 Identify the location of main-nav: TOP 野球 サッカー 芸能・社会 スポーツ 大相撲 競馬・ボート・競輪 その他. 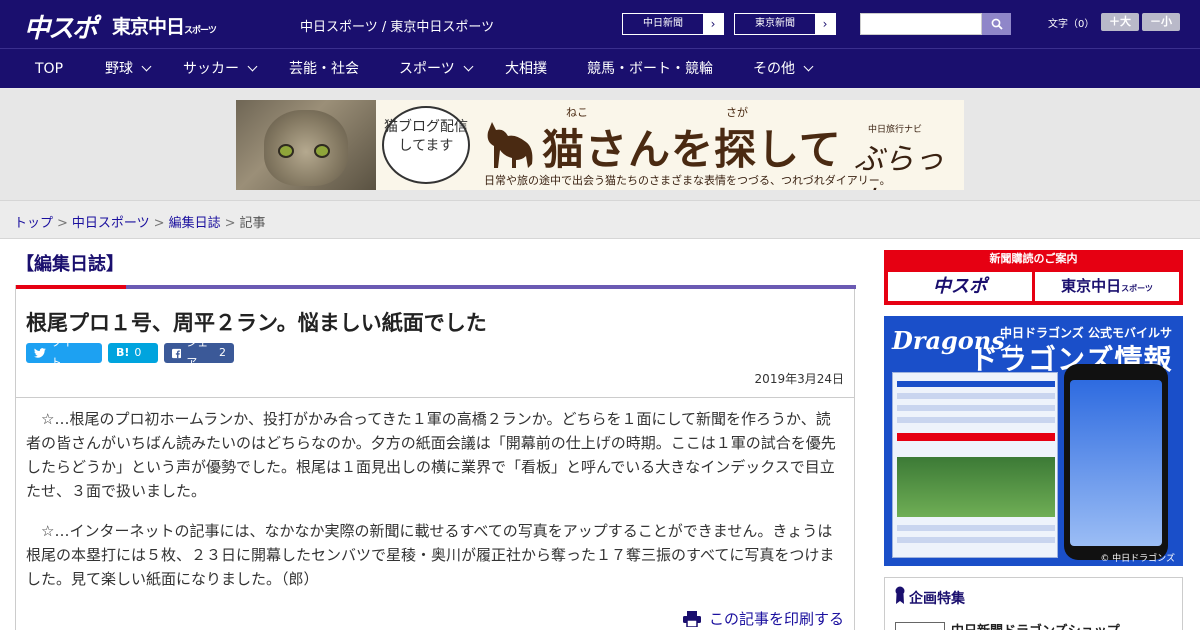
(600, 68).